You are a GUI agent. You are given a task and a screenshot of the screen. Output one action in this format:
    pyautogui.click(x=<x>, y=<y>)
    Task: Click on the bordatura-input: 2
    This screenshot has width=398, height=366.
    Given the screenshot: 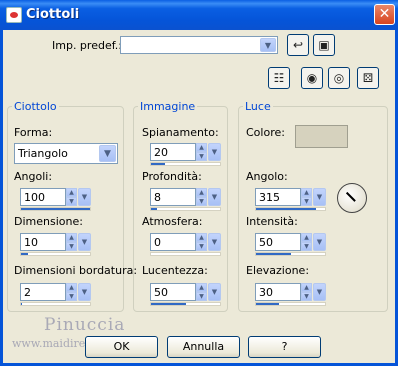 What is the action you would take?
    pyautogui.click(x=43, y=292)
    